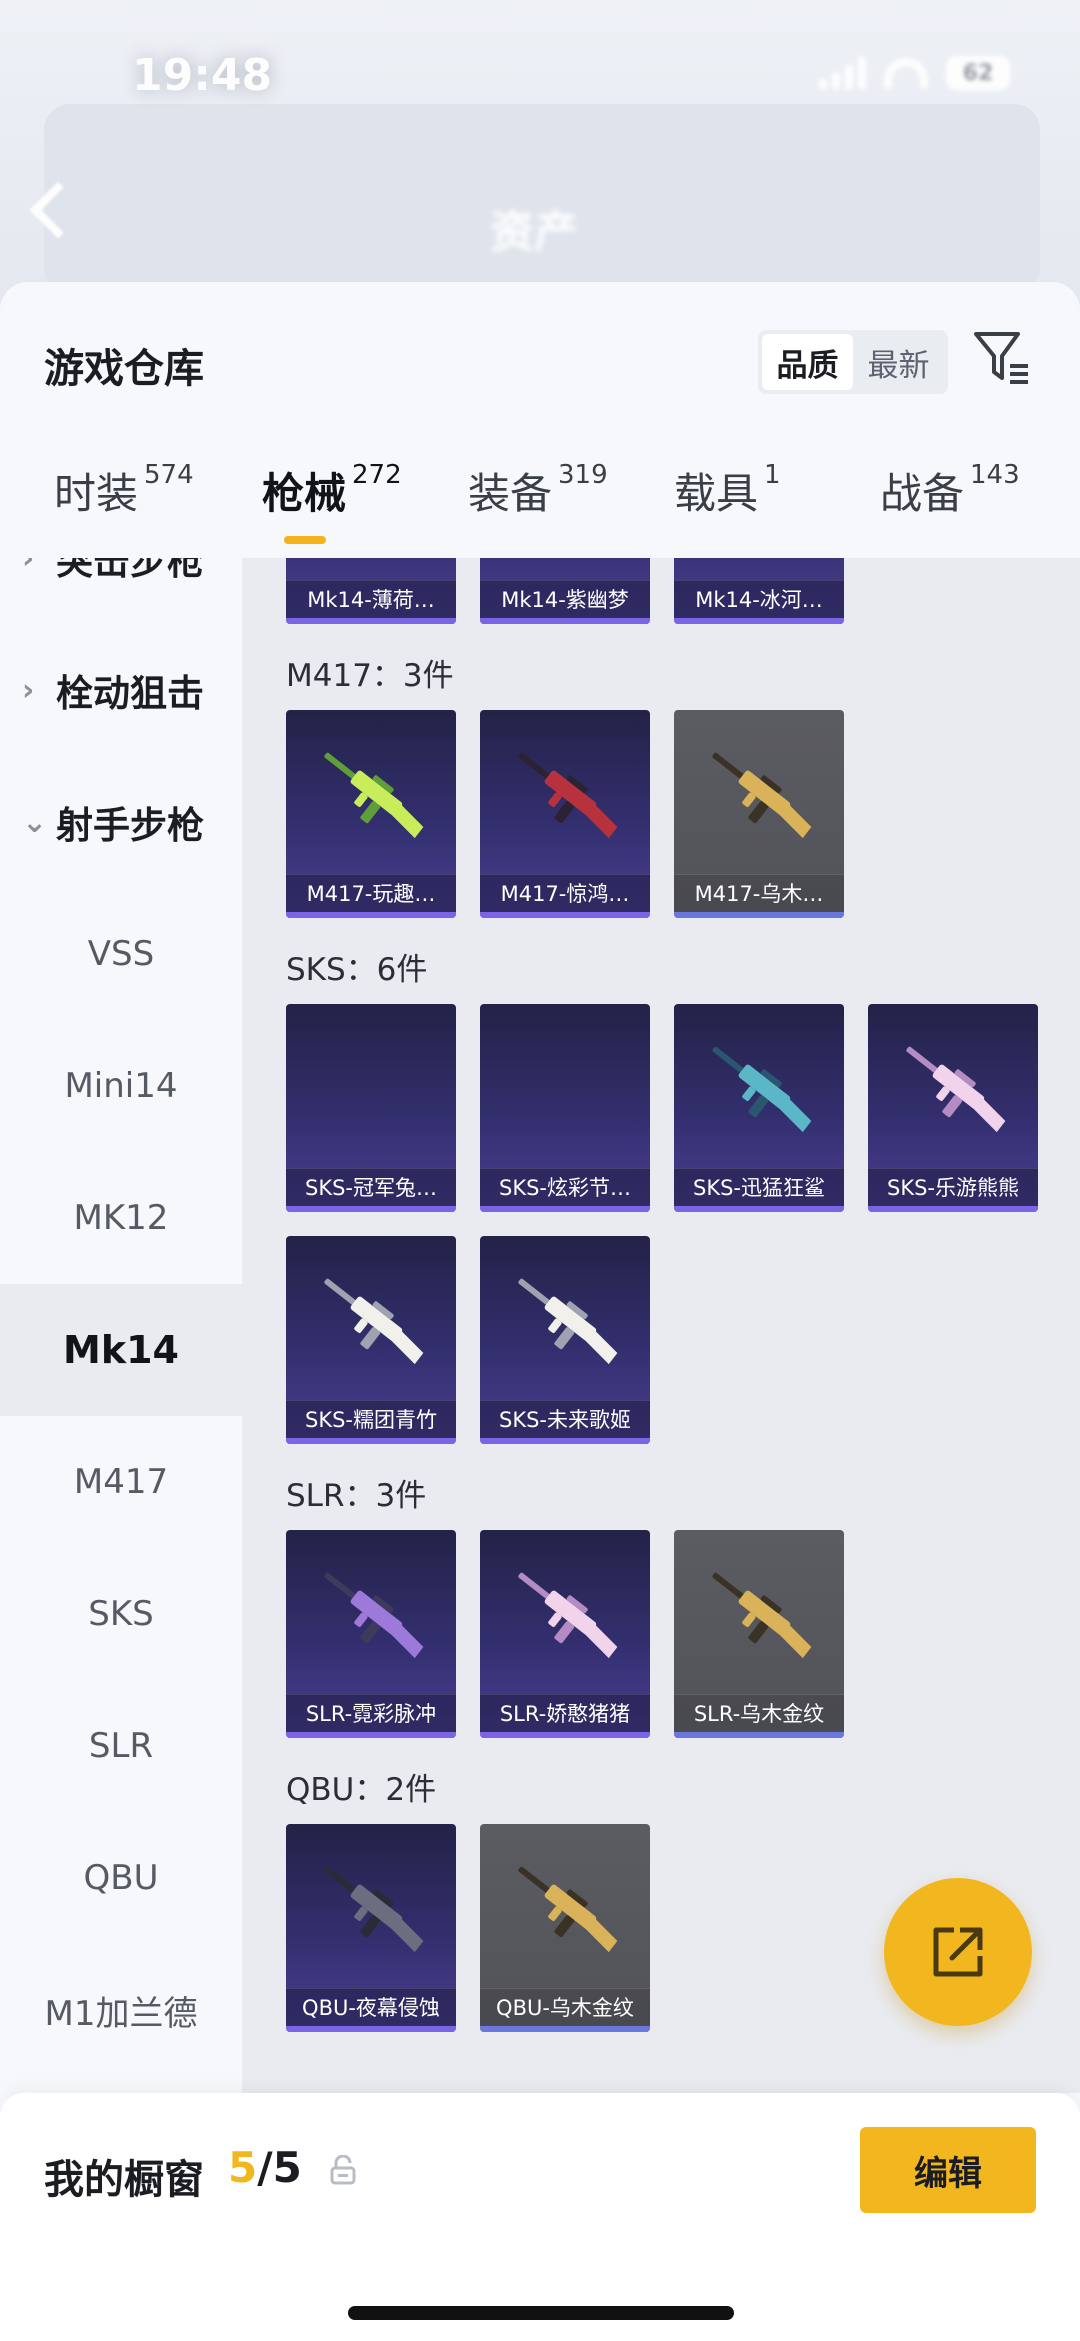  I want to click on sidebar-item-label: 射手步枪, so click(130, 825).